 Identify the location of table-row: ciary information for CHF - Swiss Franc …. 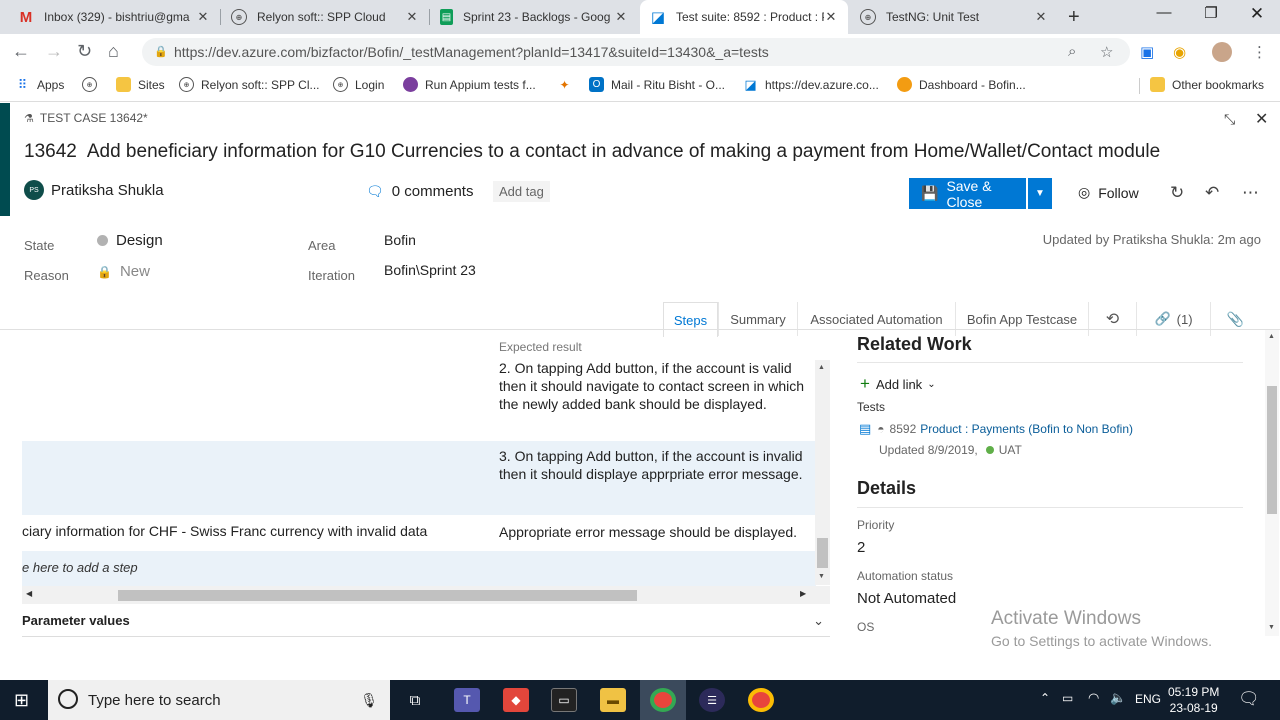
(419, 533).